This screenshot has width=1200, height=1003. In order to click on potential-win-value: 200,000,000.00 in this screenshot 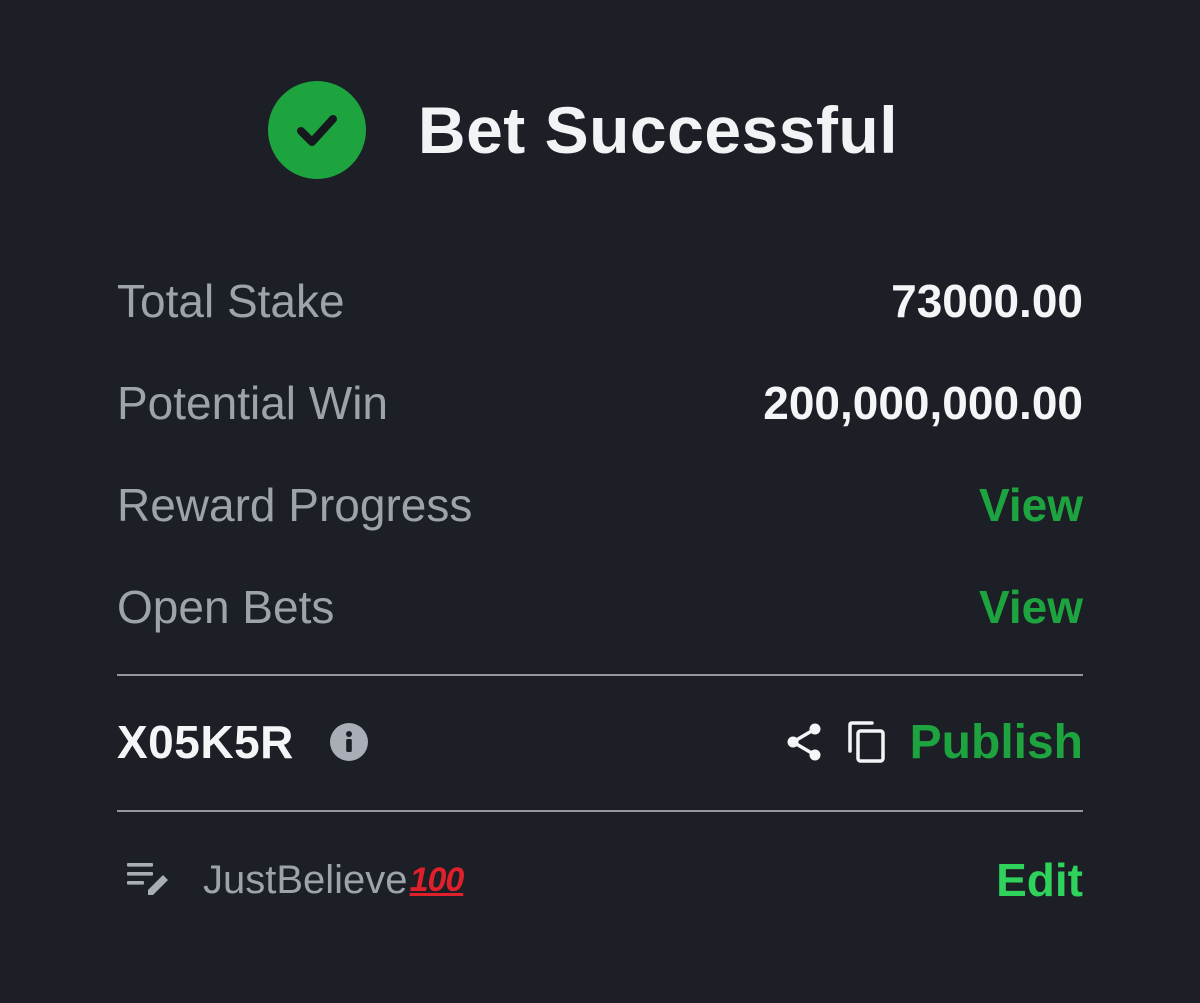, I will do `click(923, 403)`.